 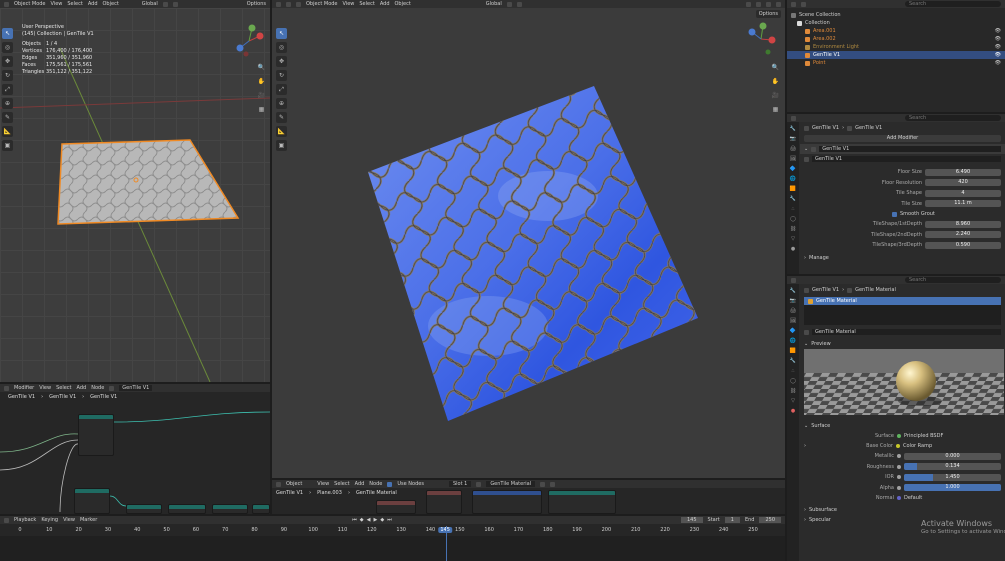 What do you see at coordinates (824, 31) in the screenshot?
I see `outliner-item-label: Area.001` at bounding box center [824, 31].